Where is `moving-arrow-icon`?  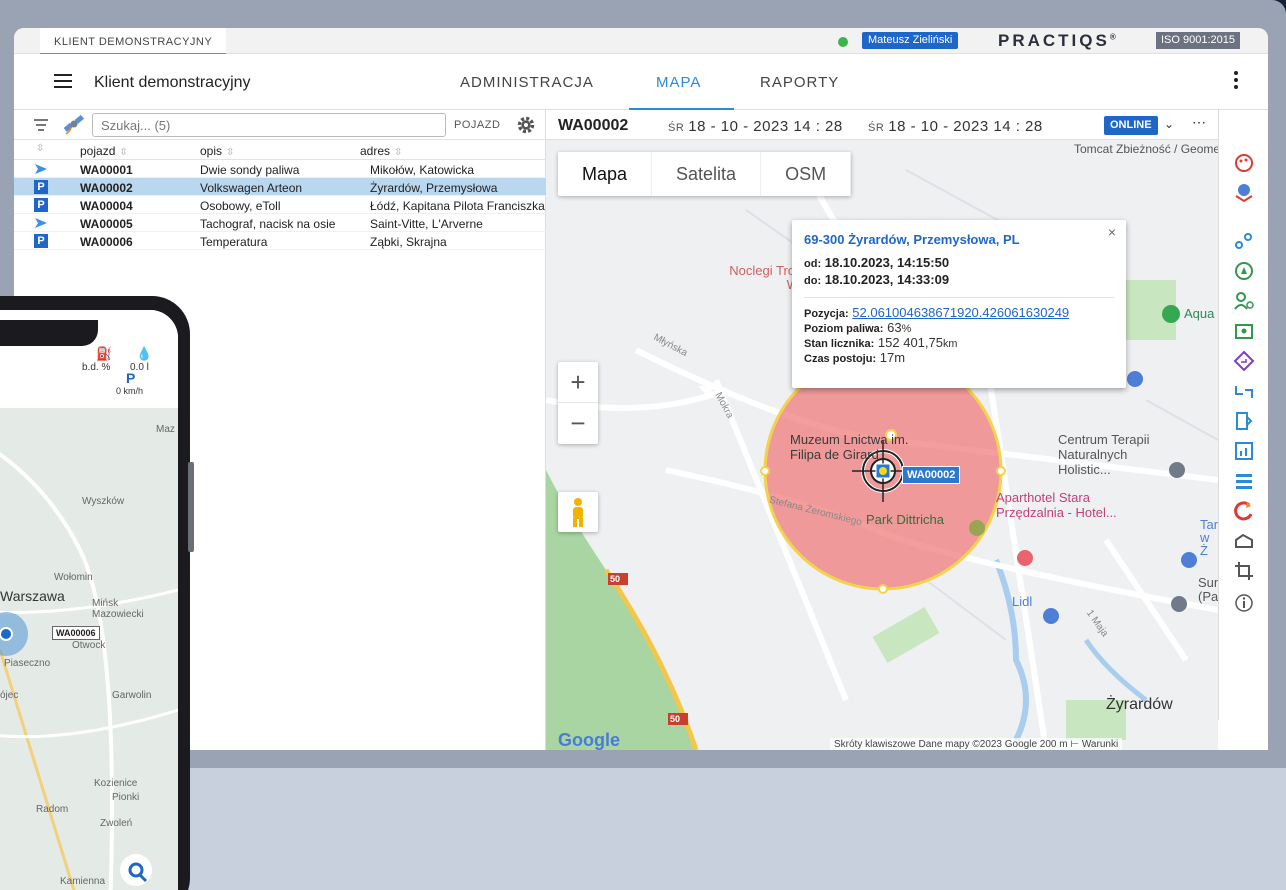 moving-arrow-icon is located at coordinates (41, 223).